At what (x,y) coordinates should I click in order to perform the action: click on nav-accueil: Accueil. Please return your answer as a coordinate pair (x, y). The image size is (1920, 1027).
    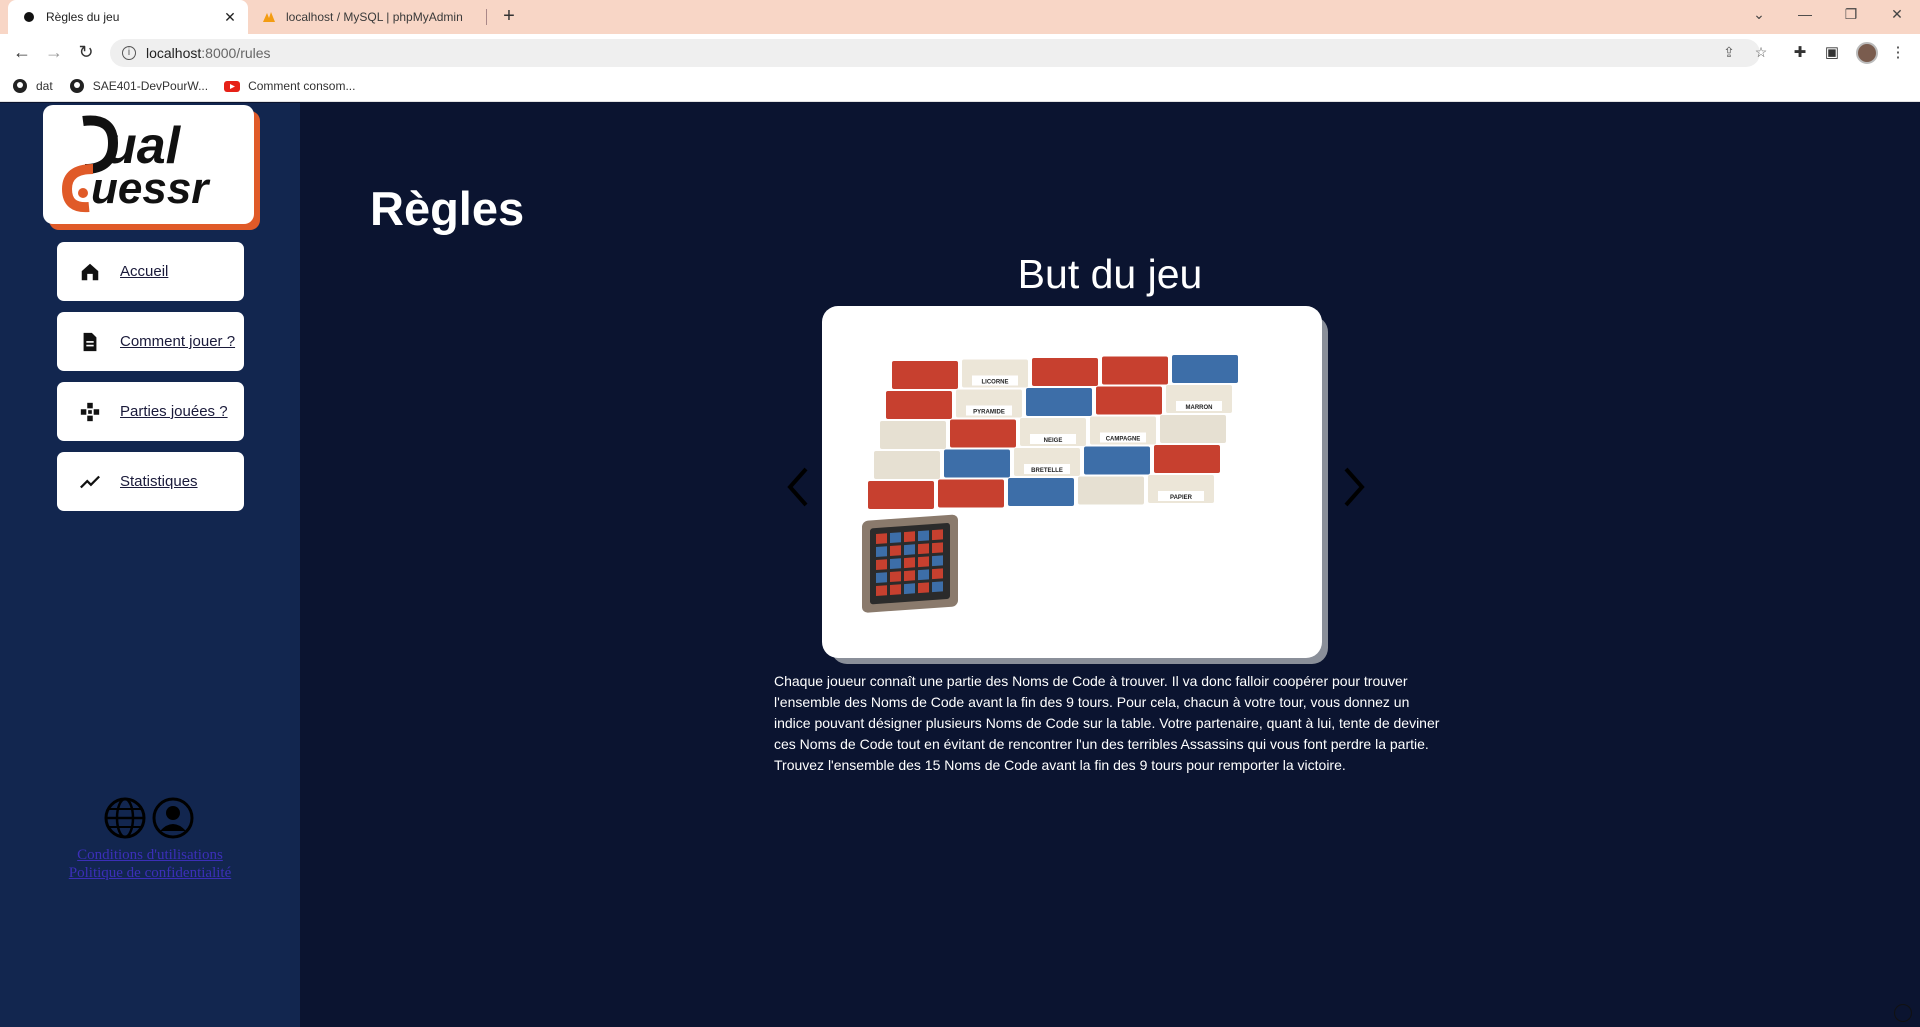
    Looking at the image, I should click on (150, 271).